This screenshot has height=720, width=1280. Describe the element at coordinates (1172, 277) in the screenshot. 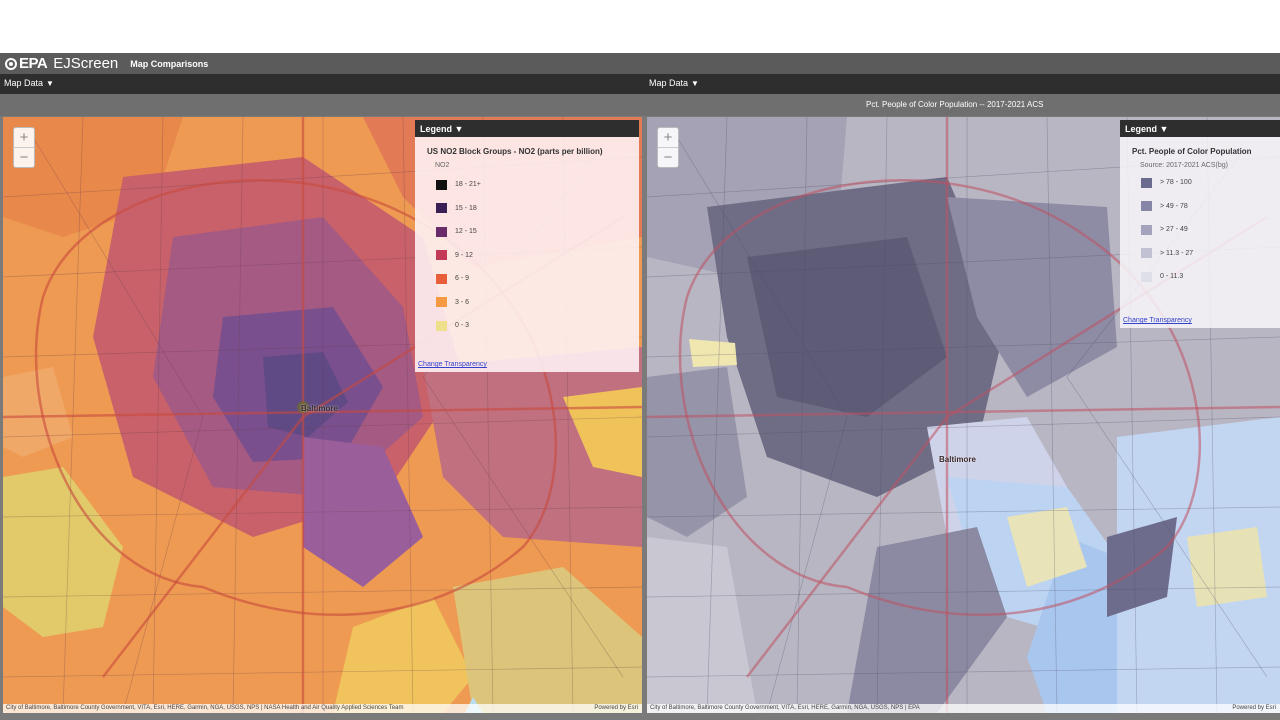

I see `legend-label: 0 - 11.3` at that location.